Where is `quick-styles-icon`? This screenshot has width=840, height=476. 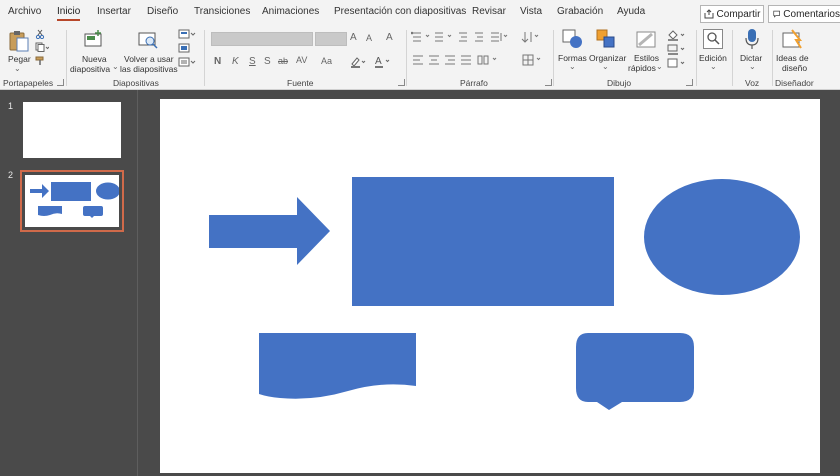
quick-styles-icon is located at coordinates (647, 40).